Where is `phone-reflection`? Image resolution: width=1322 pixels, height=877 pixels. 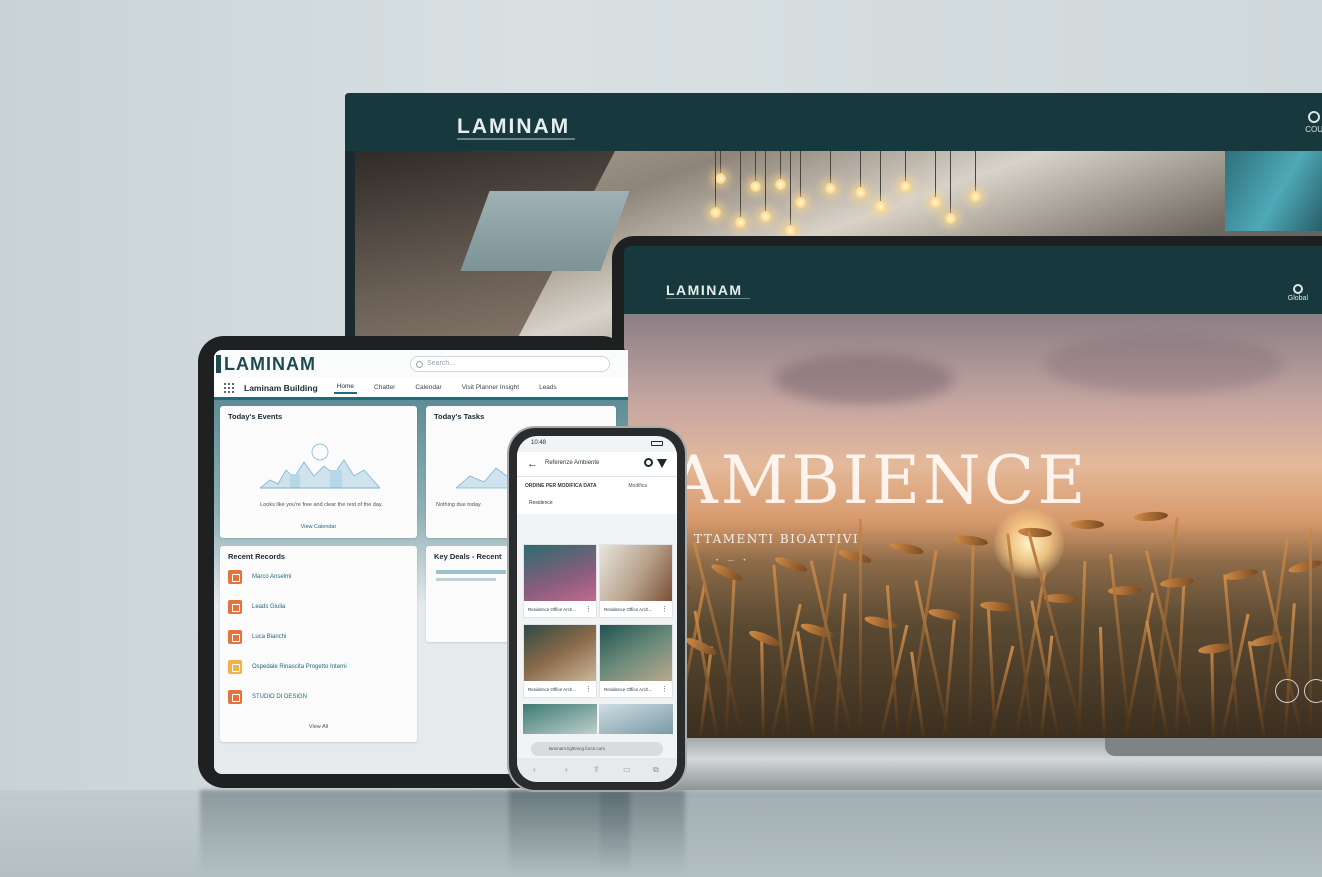
phone-reflection is located at coordinates (597, 833).